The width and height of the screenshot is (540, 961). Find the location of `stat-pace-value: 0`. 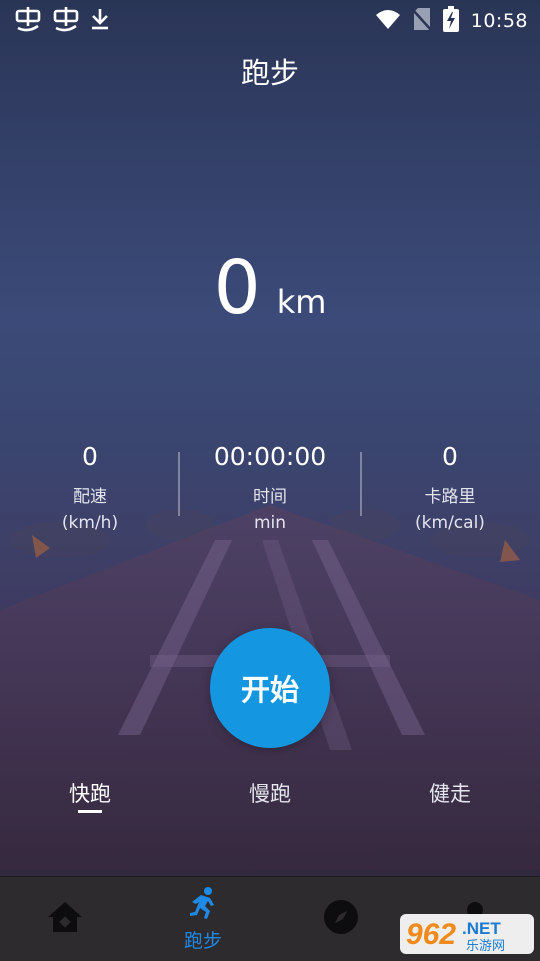

stat-pace-value: 0 is located at coordinates (90, 456).